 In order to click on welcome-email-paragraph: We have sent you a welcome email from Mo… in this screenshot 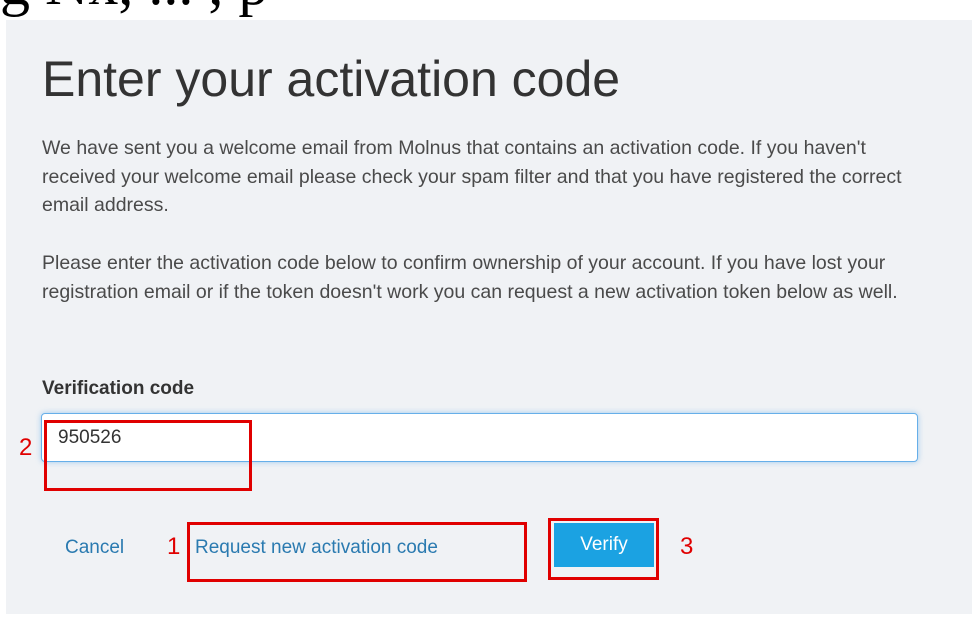, I will do `click(472, 176)`.